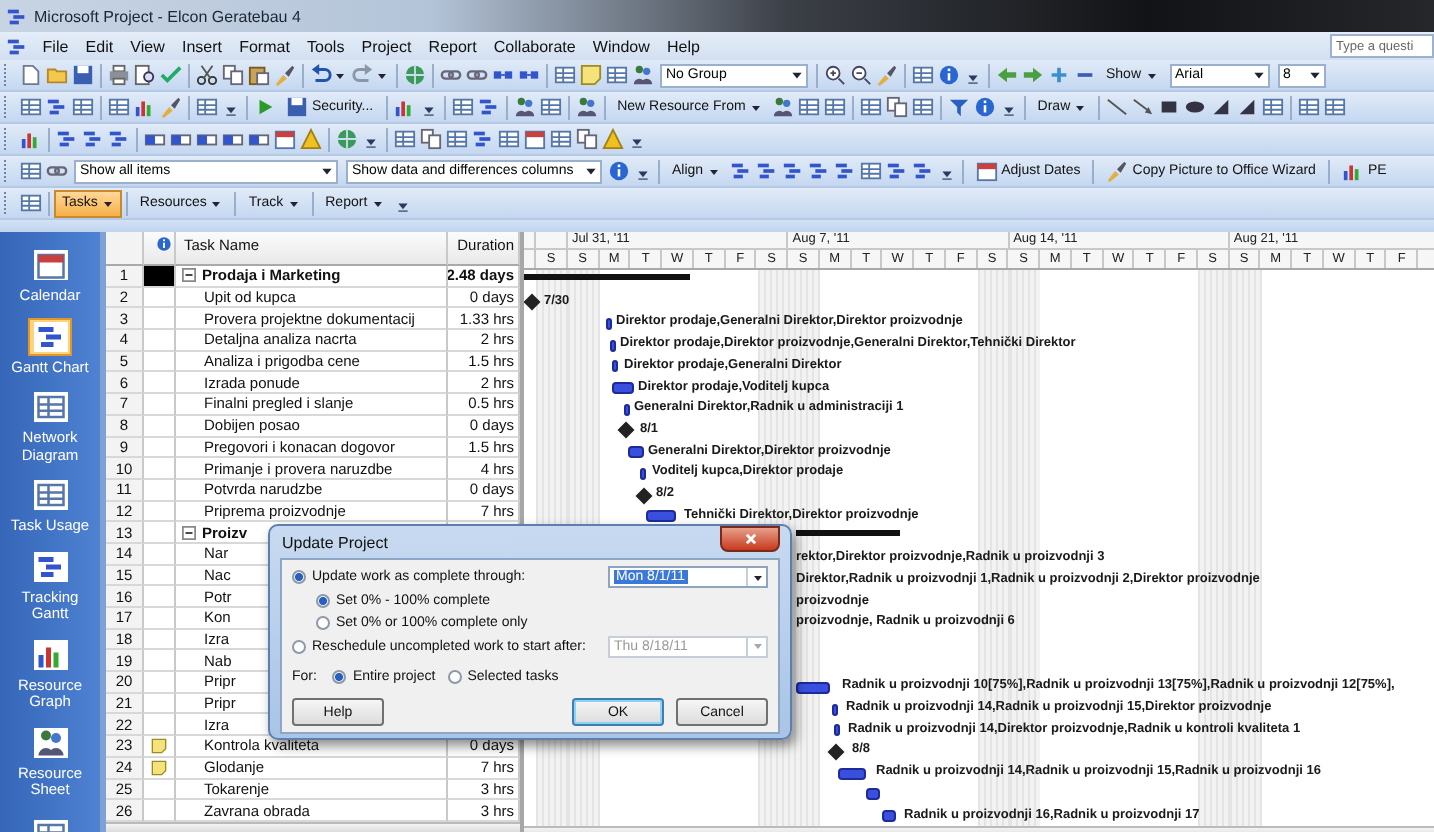 This screenshot has height=832, width=1434. What do you see at coordinates (259, 75) in the screenshot?
I see `clipboard-icon` at bounding box center [259, 75].